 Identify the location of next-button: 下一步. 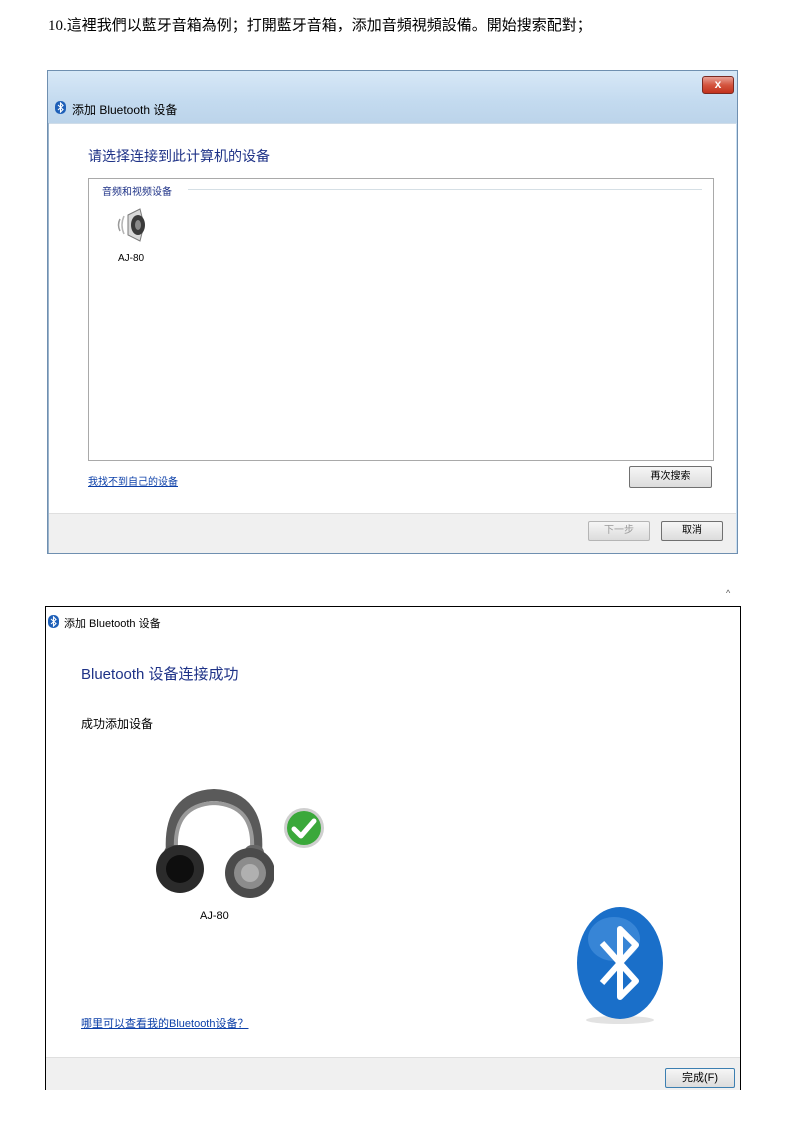
(619, 531).